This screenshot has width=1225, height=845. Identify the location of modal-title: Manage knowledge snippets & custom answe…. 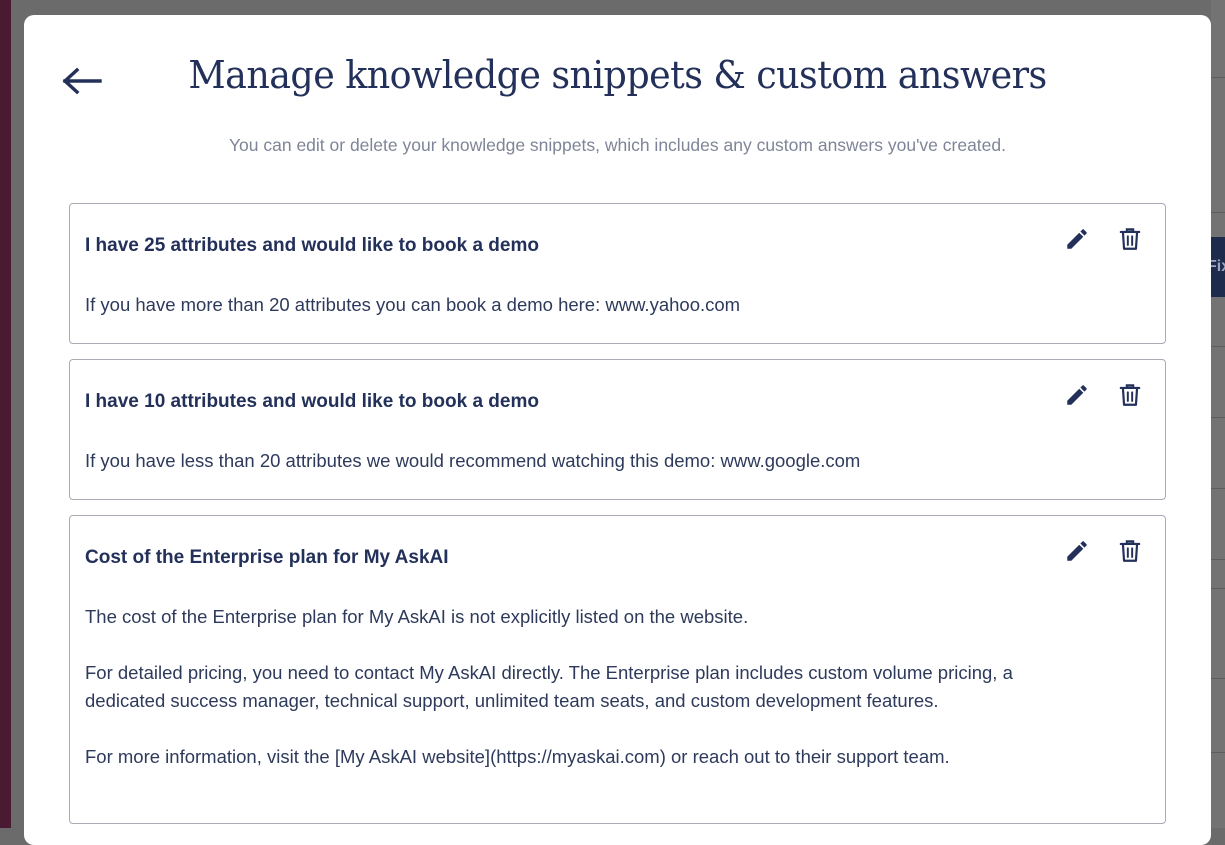
(617, 75).